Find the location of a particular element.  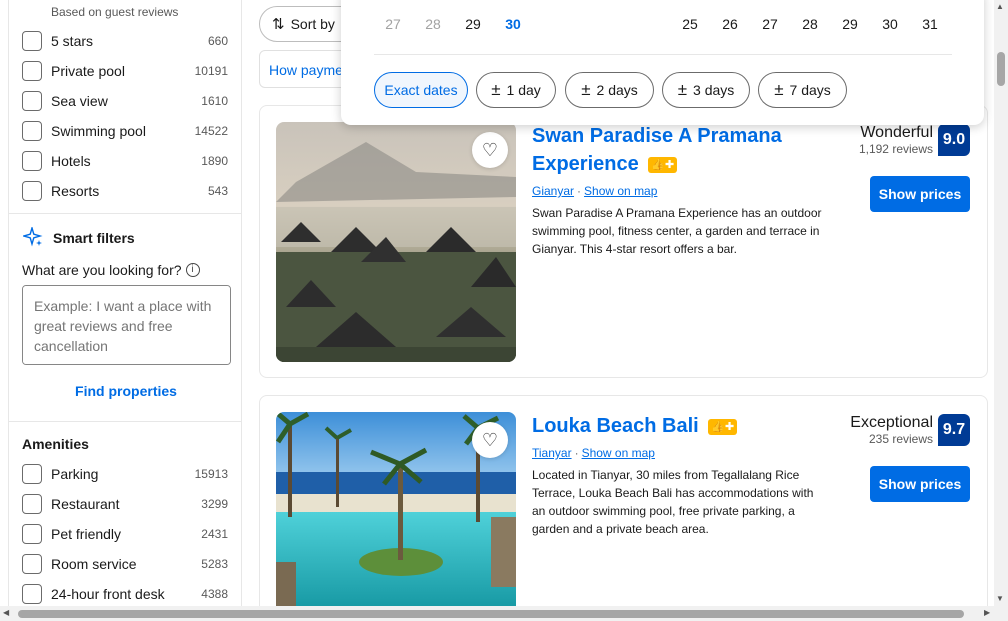

scroll-right-arrow-icon: ▶ is located at coordinates (987, 612).